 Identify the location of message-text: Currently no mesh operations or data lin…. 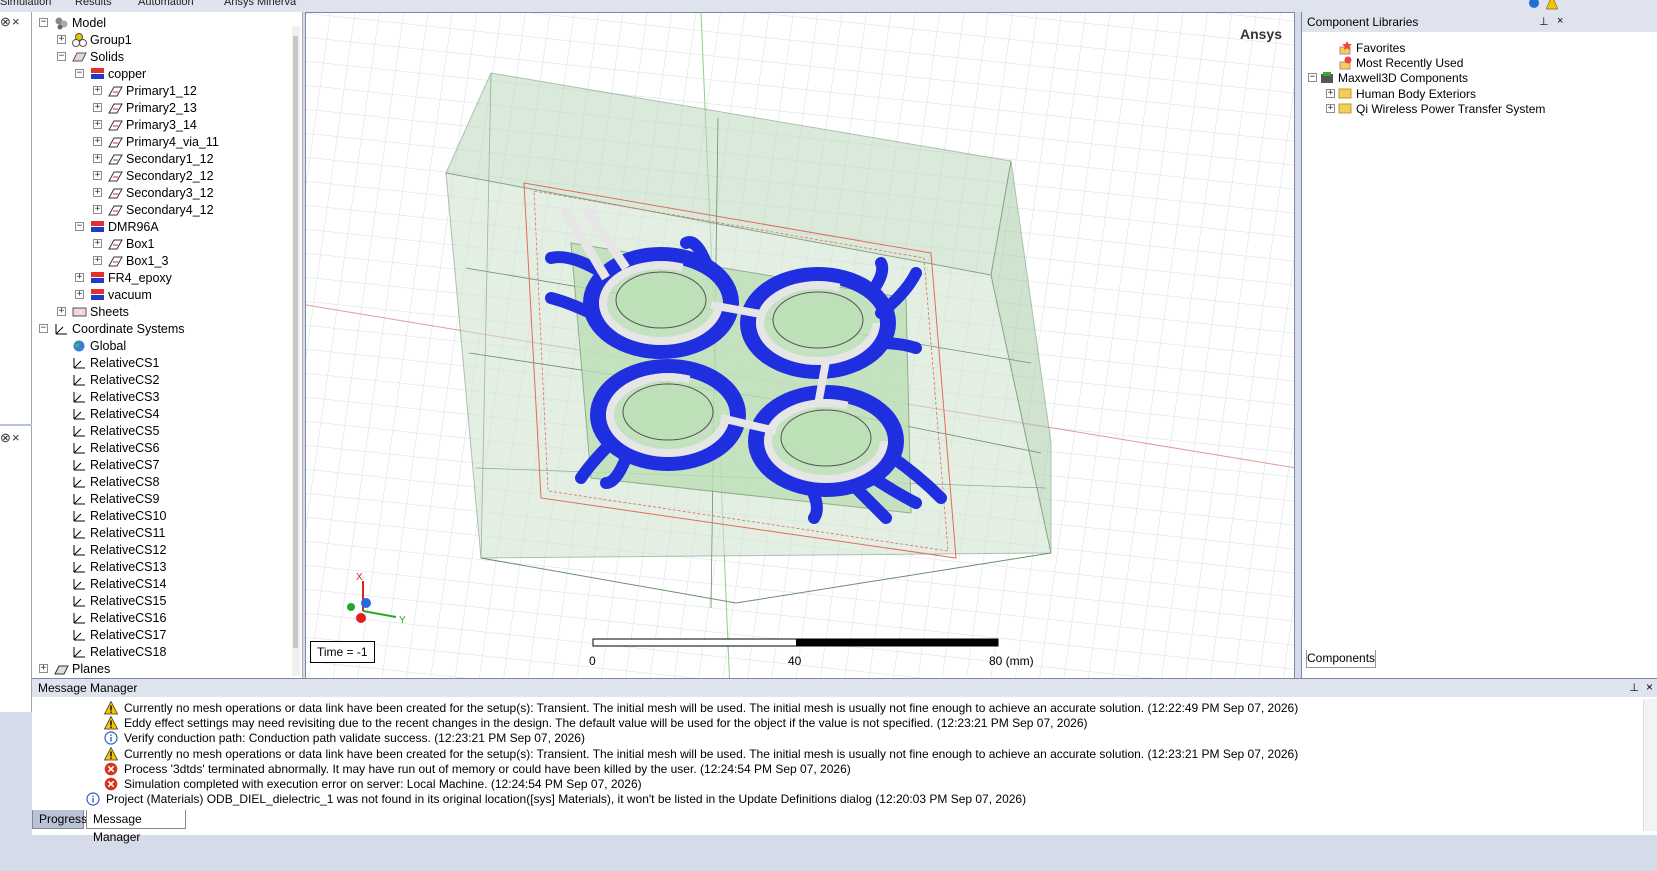
(711, 753).